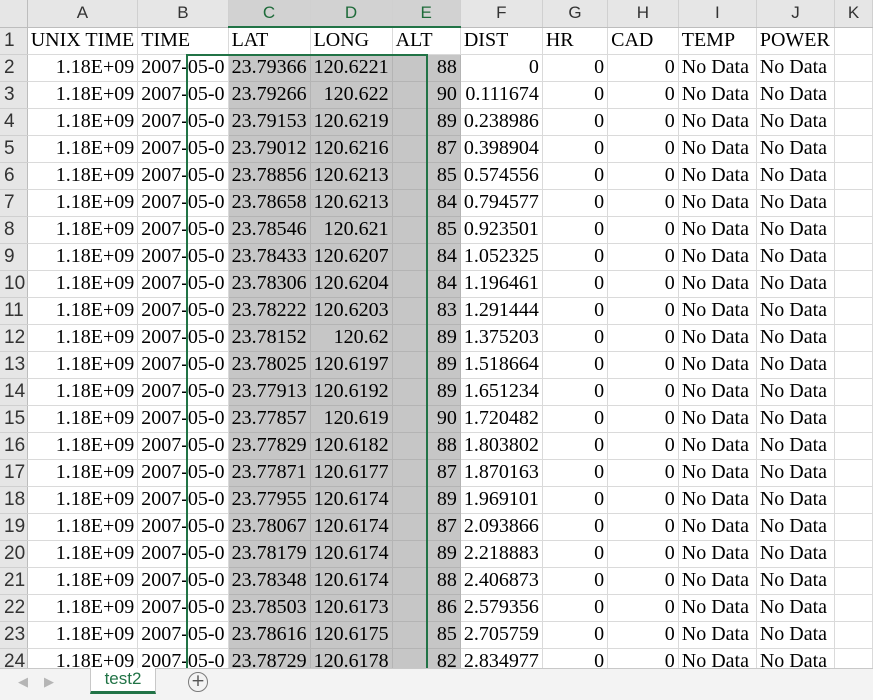 Image resolution: width=873 pixels, height=700 pixels. What do you see at coordinates (501, 122) in the screenshot?
I see `cell-f: 0.238986` at bounding box center [501, 122].